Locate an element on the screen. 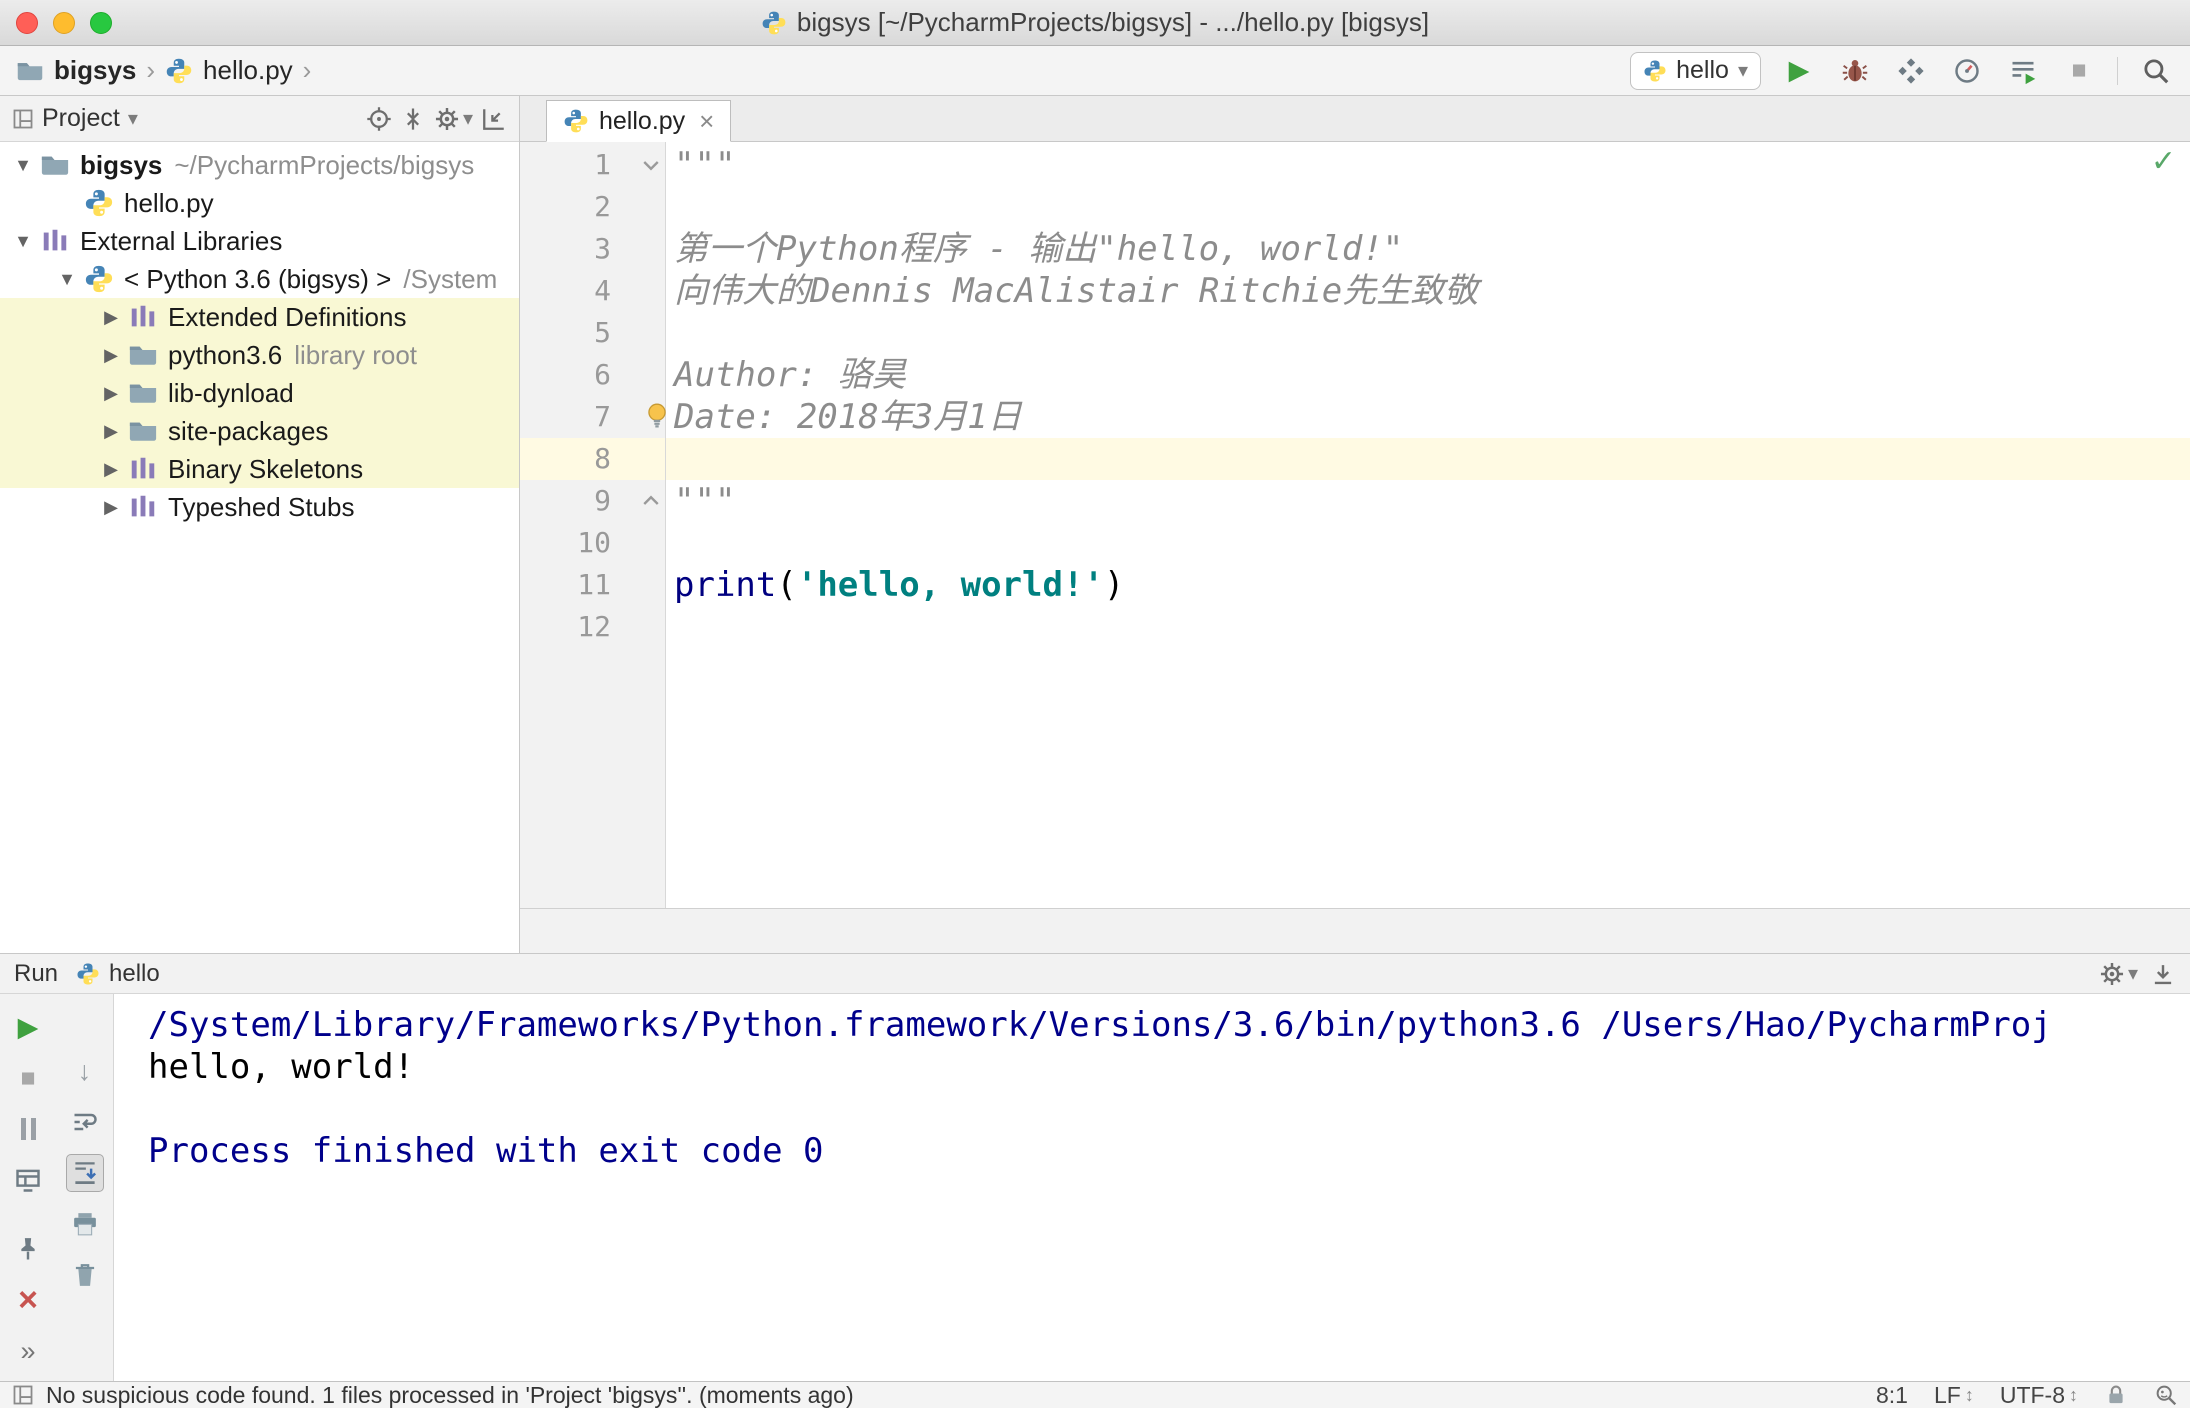 The image size is (2190, 1408). code-line: 第一个Python程序 - 输出"hello, world!" is located at coordinates (1432, 249).